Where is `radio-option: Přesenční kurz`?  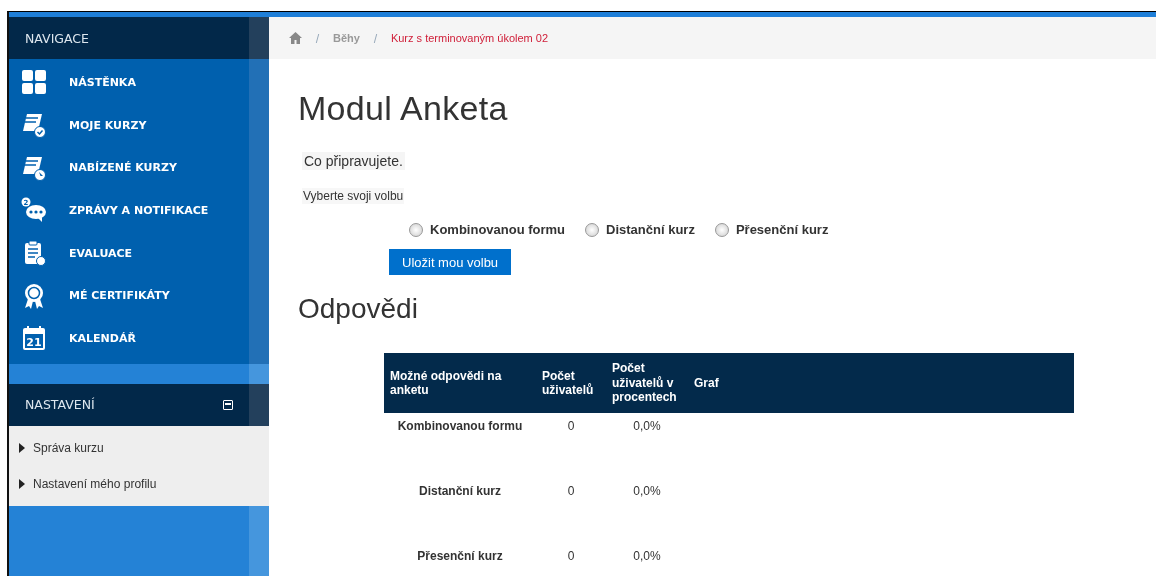 radio-option: Přesenční kurz is located at coordinates (771, 229).